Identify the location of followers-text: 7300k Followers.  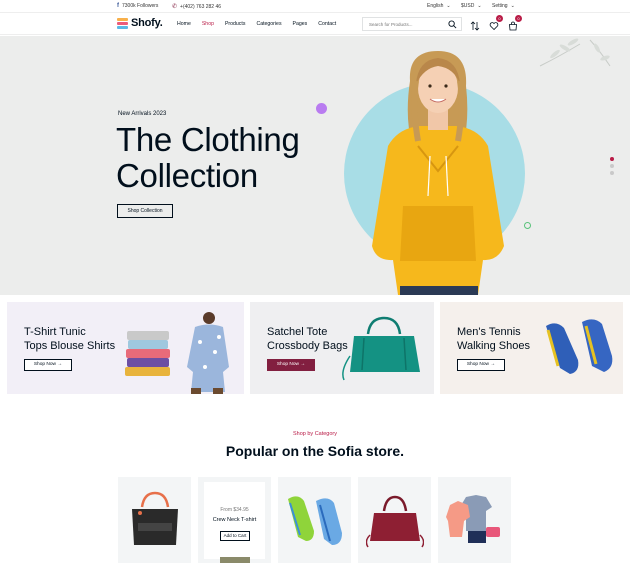
(140, 6).